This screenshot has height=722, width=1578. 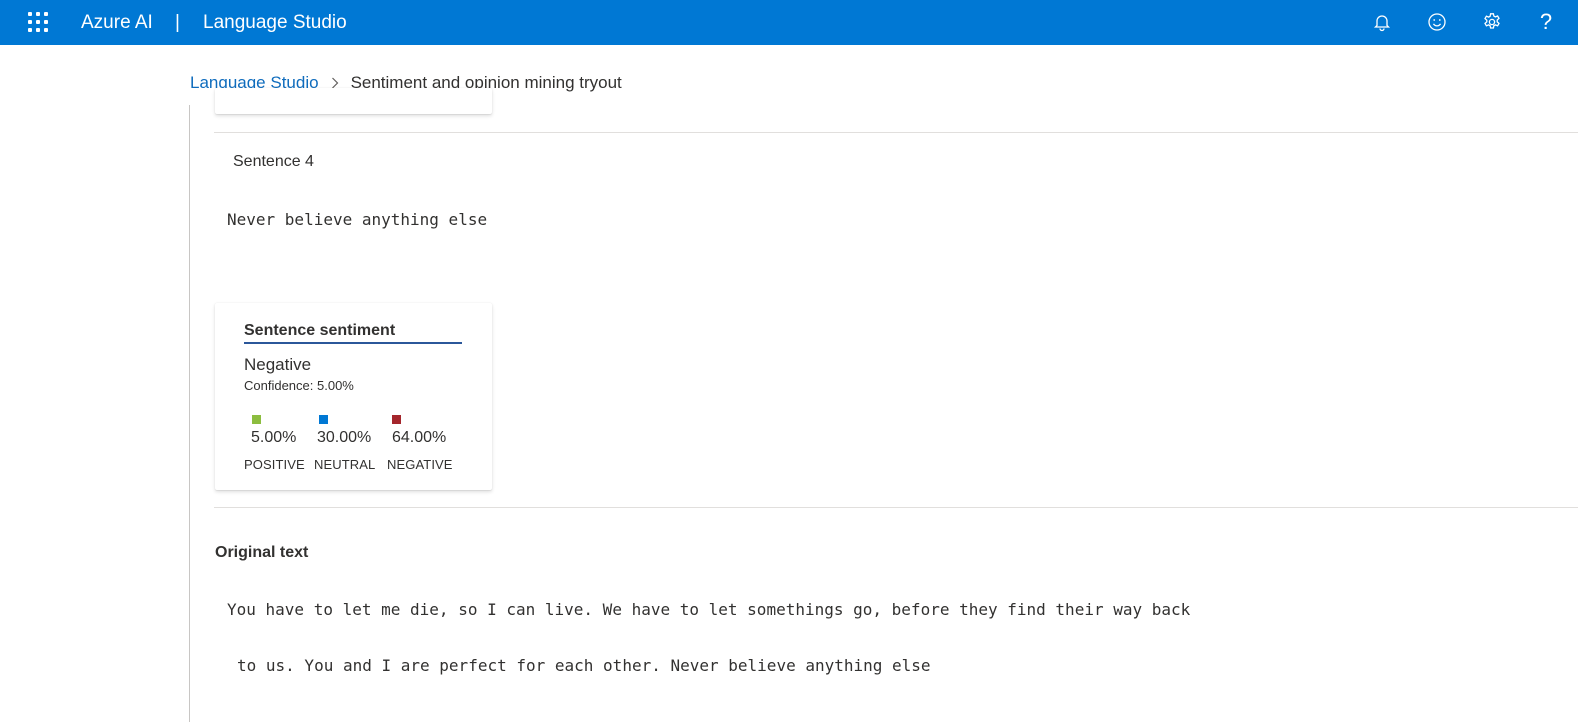 What do you see at coordinates (353, 101) in the screenshot?
I see `previous-sentiment-card` at bounding box center [353, 101].